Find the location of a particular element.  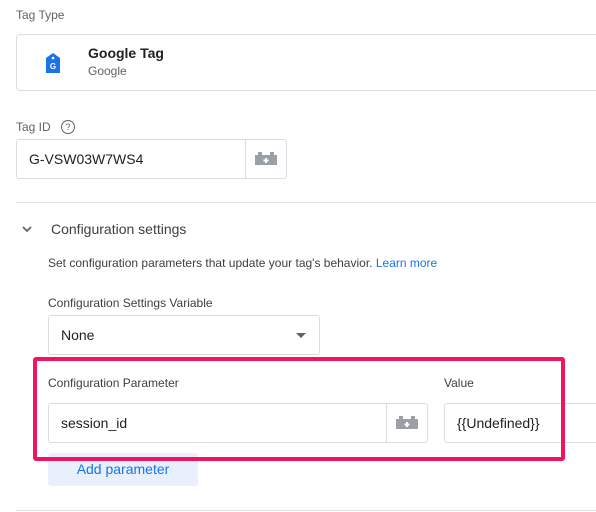

chevron-down-icon is located at coordinates (27, 229).